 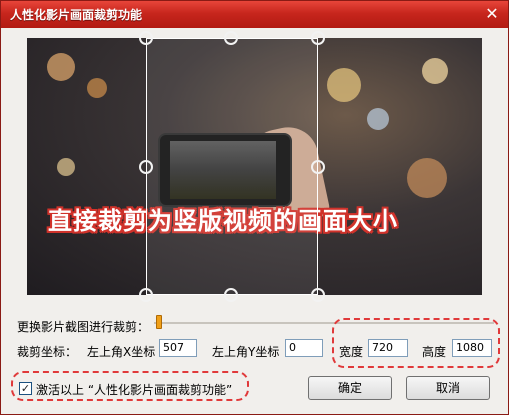 I want to click on crop-handle-bottom-right, so click(x=318, y=295).